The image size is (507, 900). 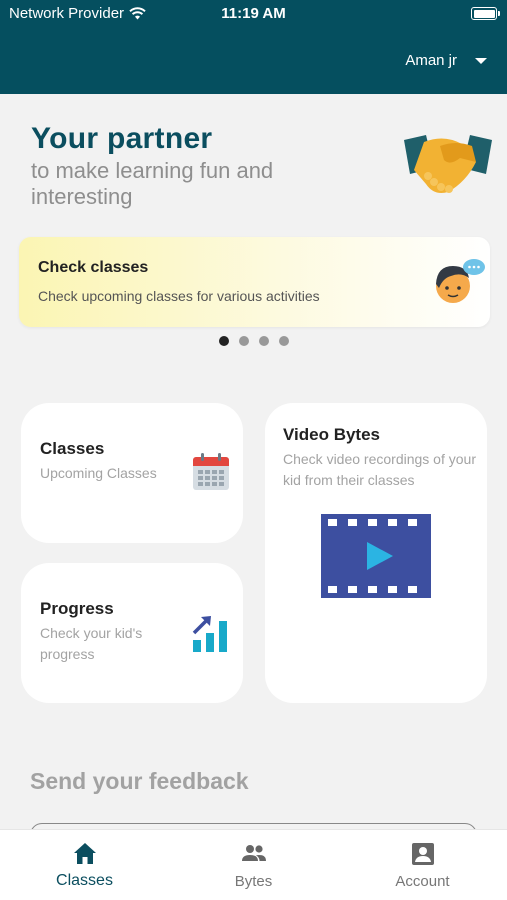 I want to click on home-icon, so click(x=85, y=853).